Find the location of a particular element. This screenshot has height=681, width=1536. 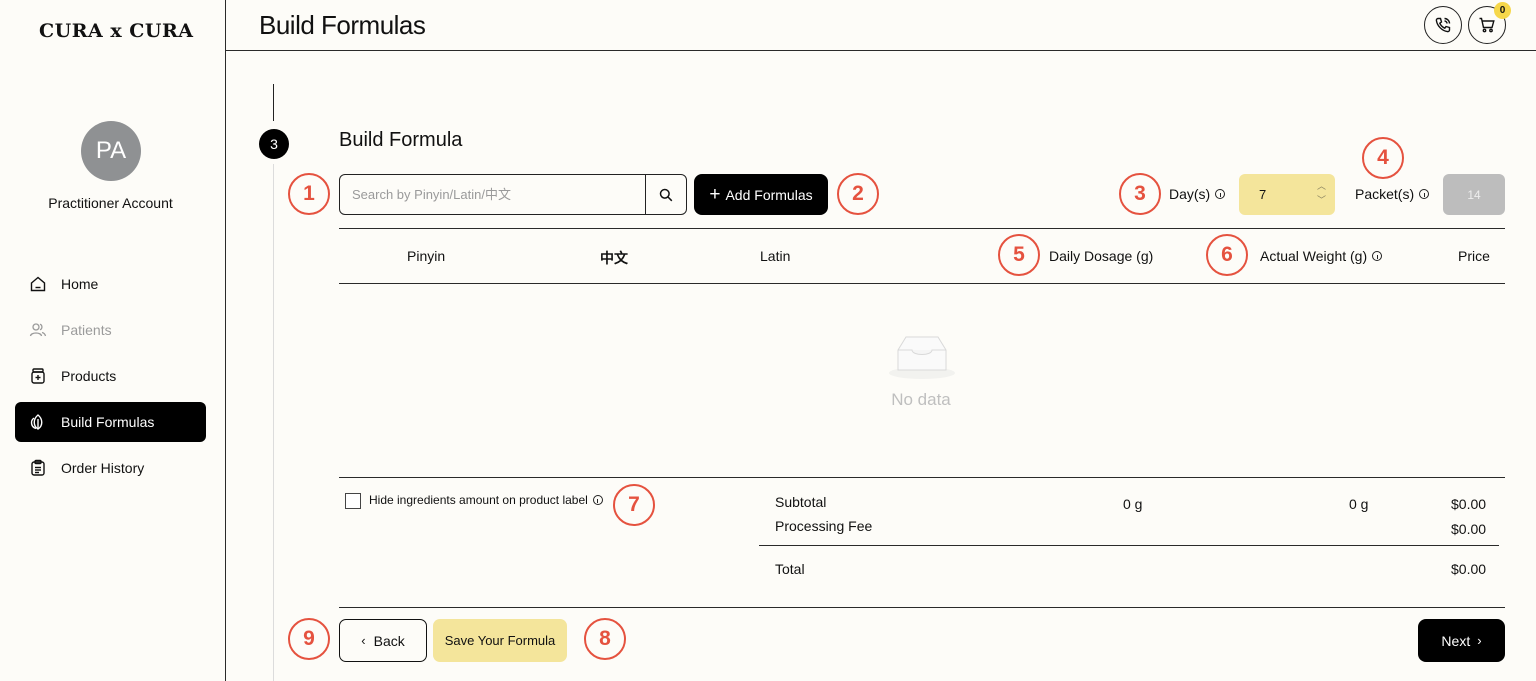

processing-fee-label: Processing Fee is located at coordinates (824, 526).